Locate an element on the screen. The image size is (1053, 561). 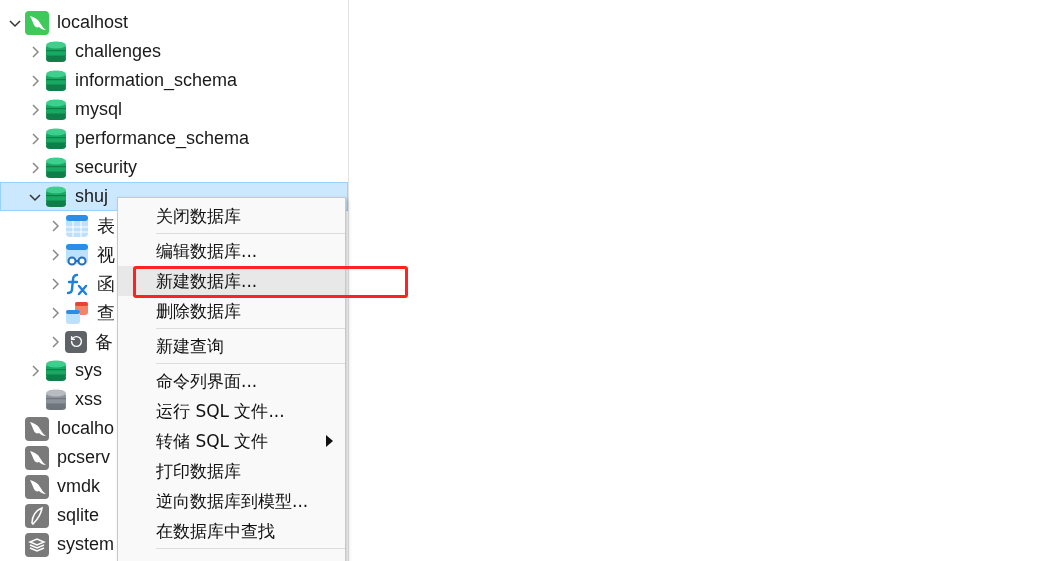
tree-label: pcserv is located at coordinates (83, 457).